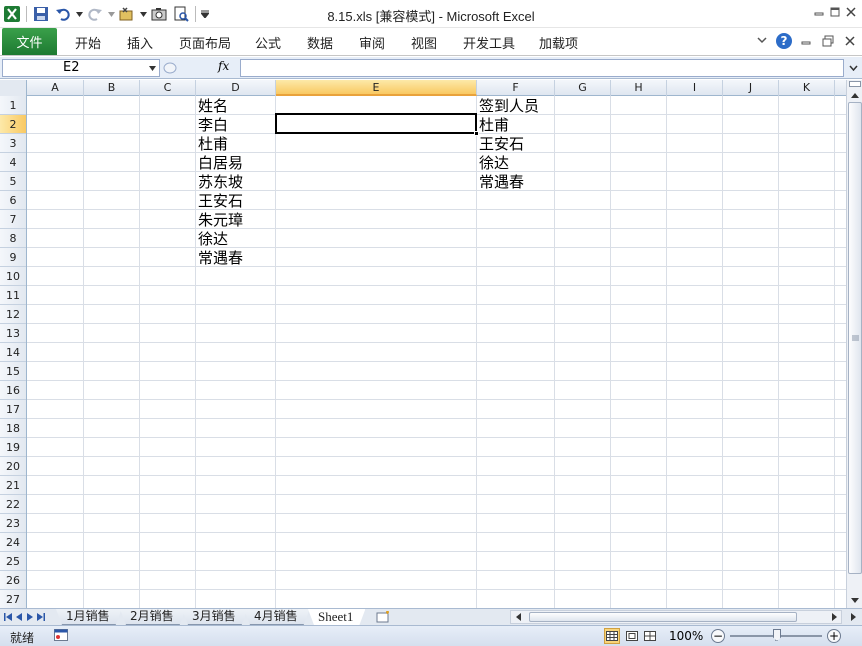 Image resolution: width=862 pixels, height=646 pixels. What do you see at coordinates (828, 41) in the screenshot?
I see `workbook-restore-icon` at bounding box center [828, 41].